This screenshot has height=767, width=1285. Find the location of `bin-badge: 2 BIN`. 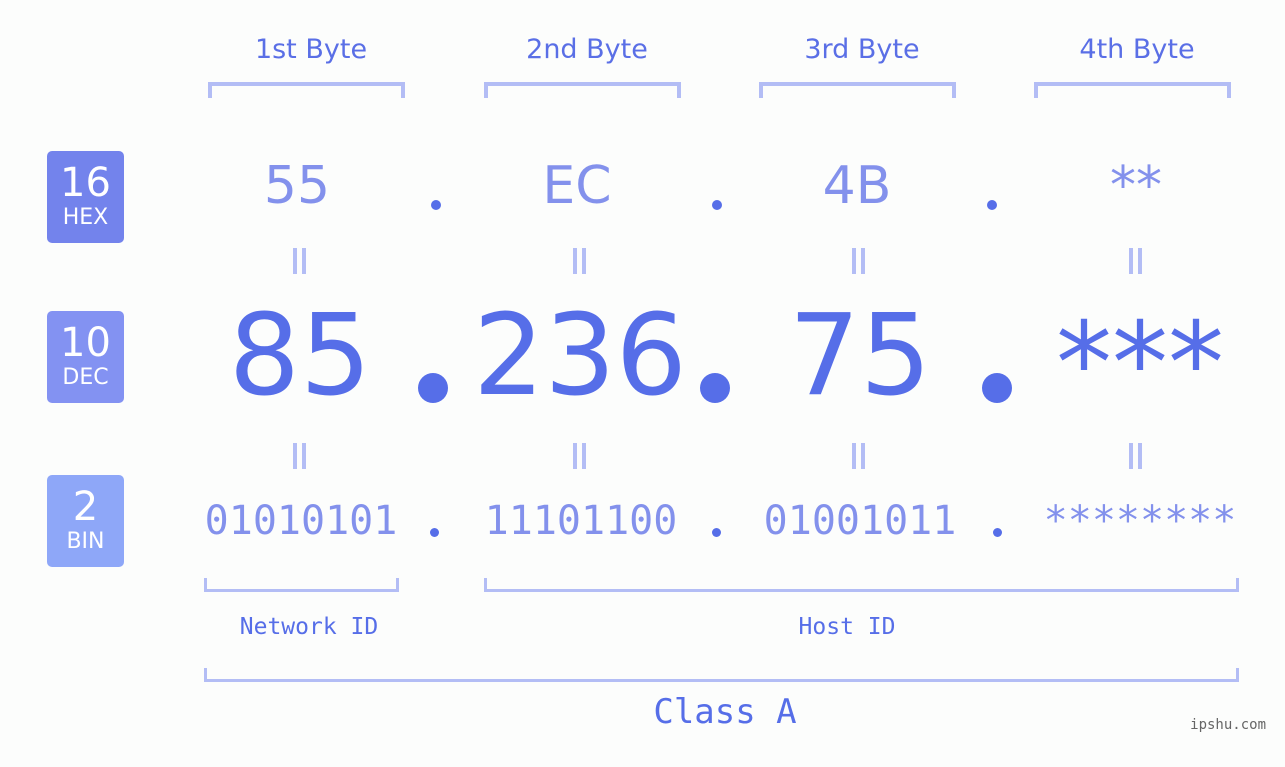

bin-badge: 2 BIN is located at coordinates (85, 521).